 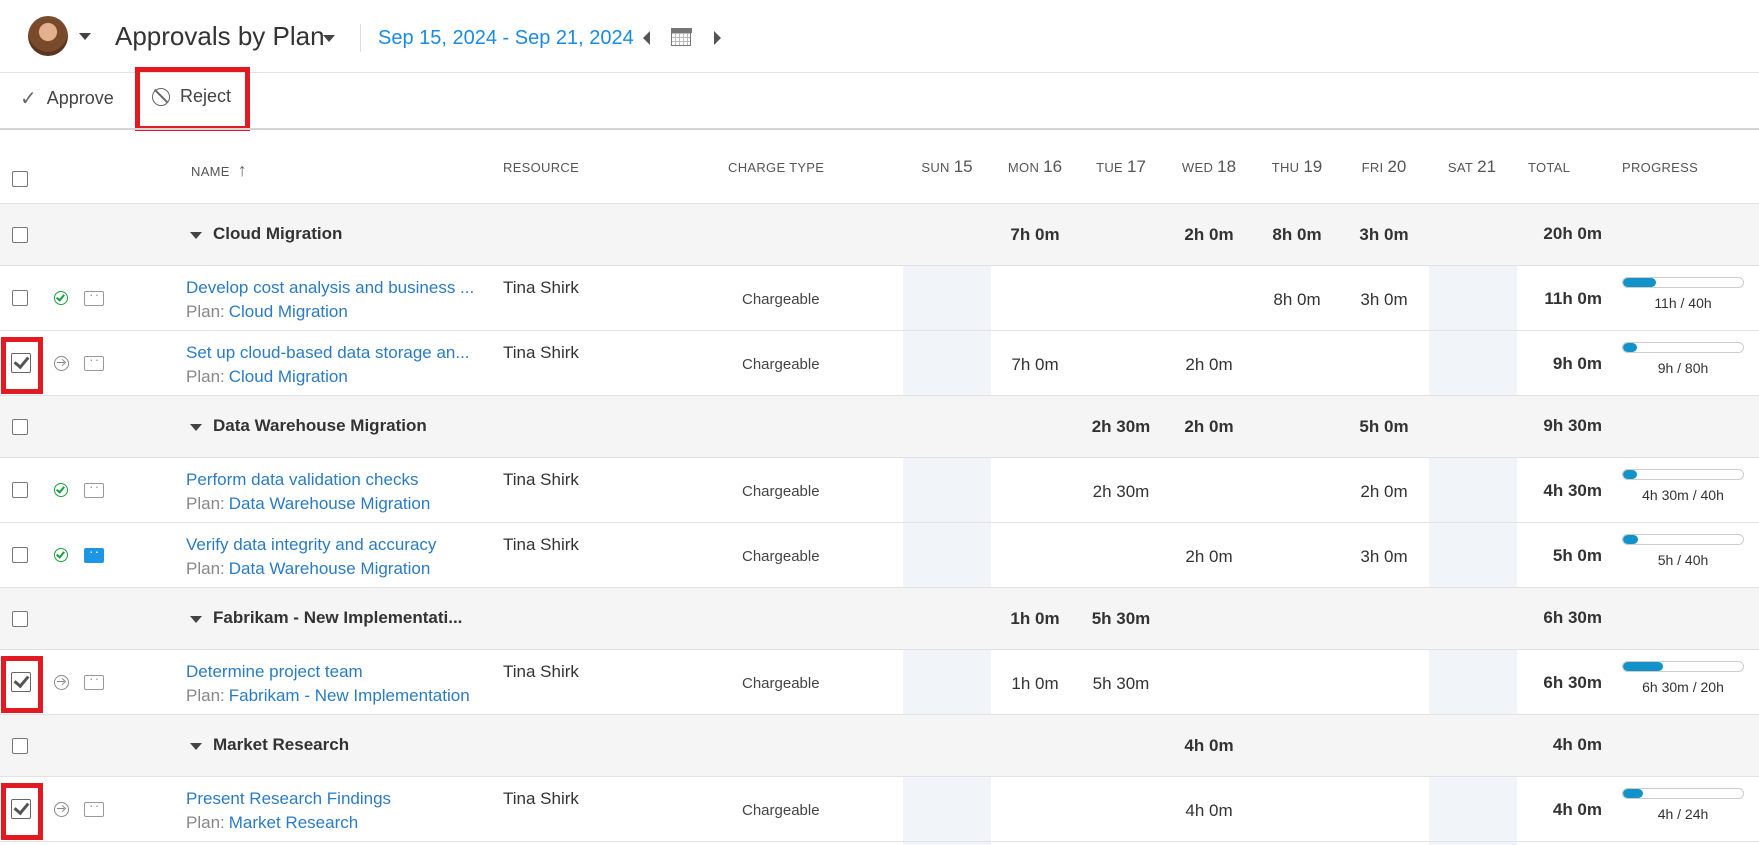 I want to click on page-title: Approvals by Plan, so click(x=220, y=36).